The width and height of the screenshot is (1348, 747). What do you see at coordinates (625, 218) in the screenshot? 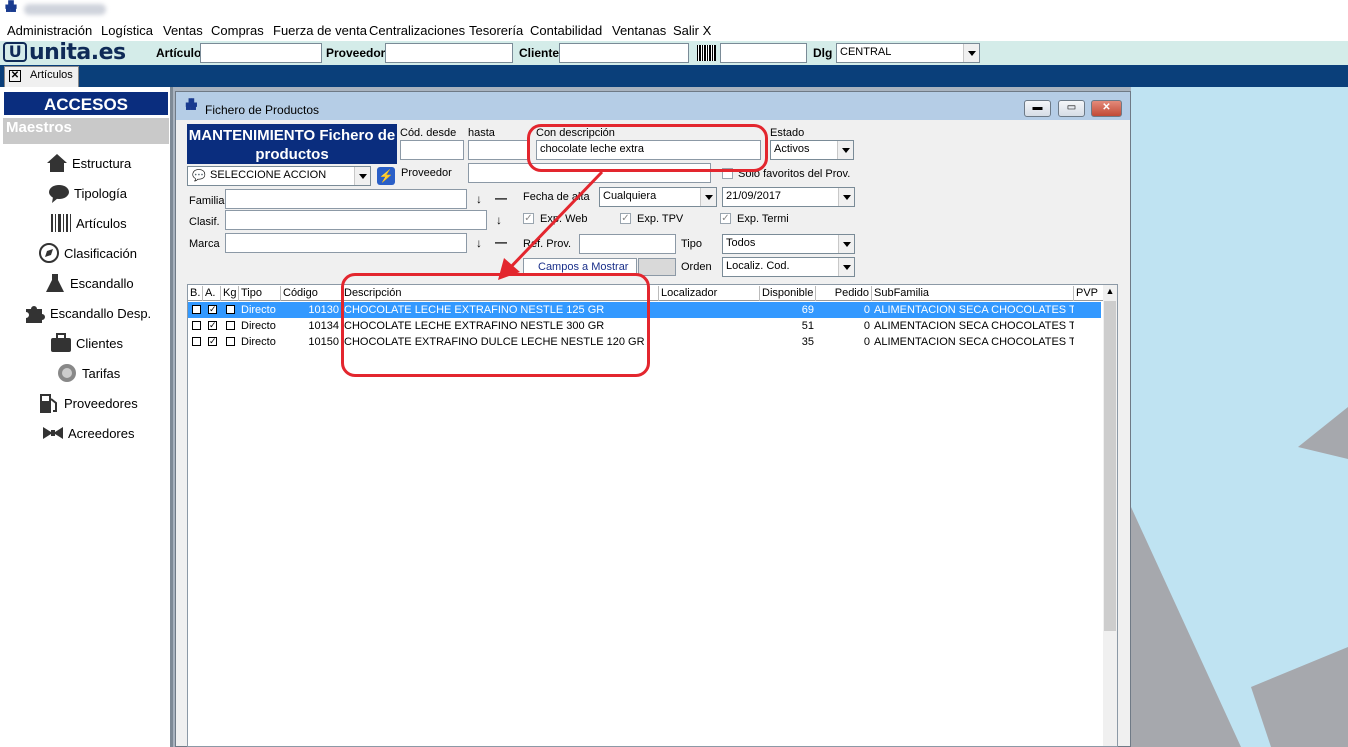
I see `exp-tpv-checkbox: ✓` at bounding box center [625, 218].